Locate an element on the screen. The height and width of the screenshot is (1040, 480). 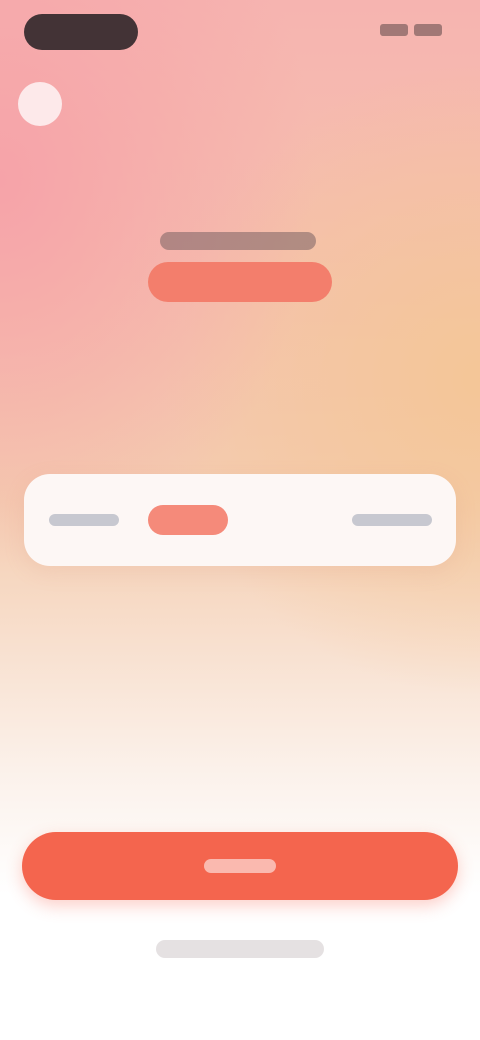
option-selector is located at coordinates (240, 520).